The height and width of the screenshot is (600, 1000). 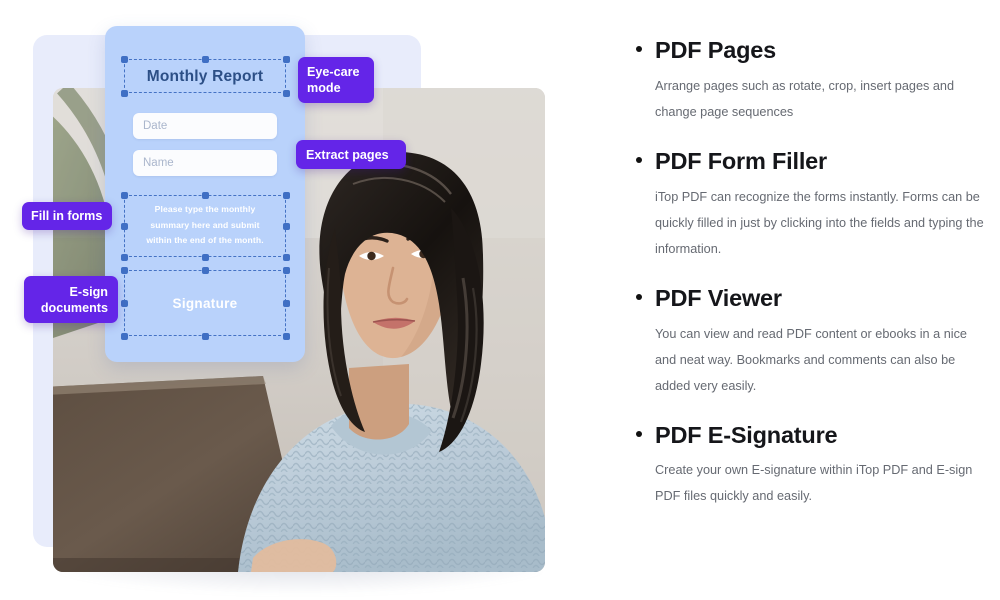 What do you see at coordinates (205, 76) in the screenshot?
I see `form-title: Monthly Report` at bounding box center [205, 76].